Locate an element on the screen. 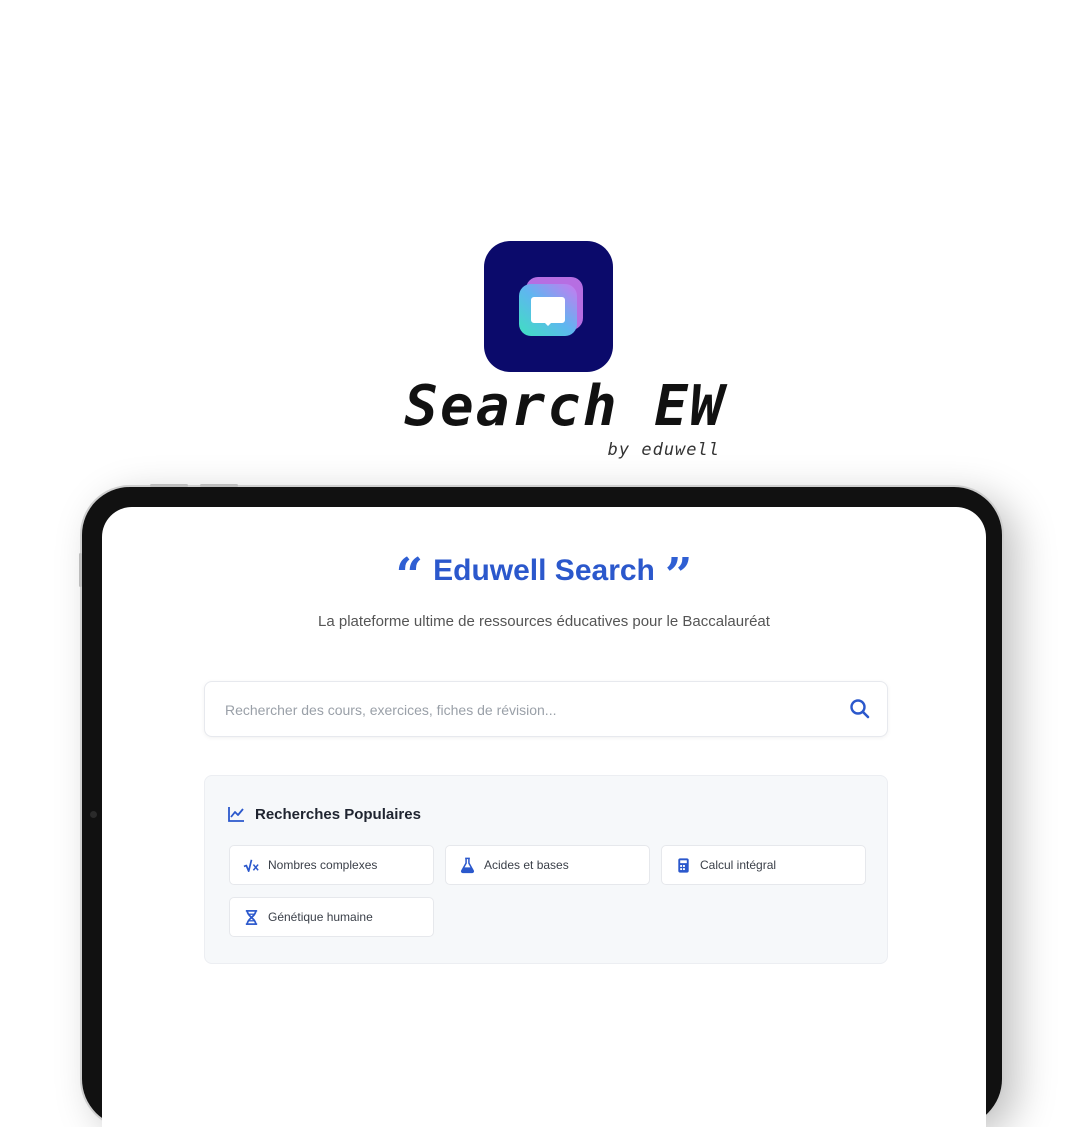  search-box is located at coordinates (546, 709).